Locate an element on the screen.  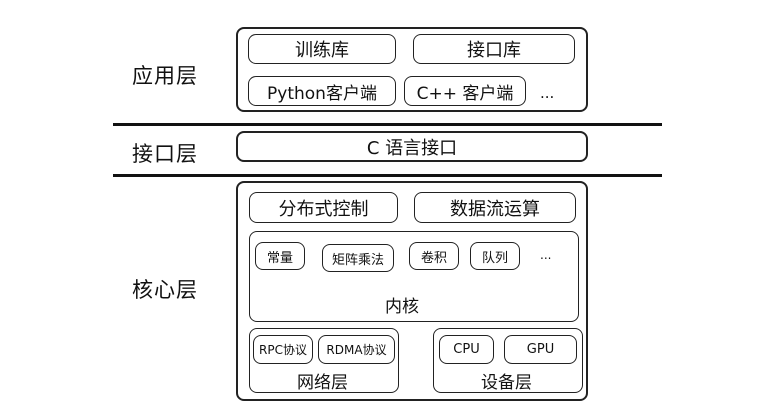
dataflow-compute-label: 数据流运算 is located at coordinates (495, 209).